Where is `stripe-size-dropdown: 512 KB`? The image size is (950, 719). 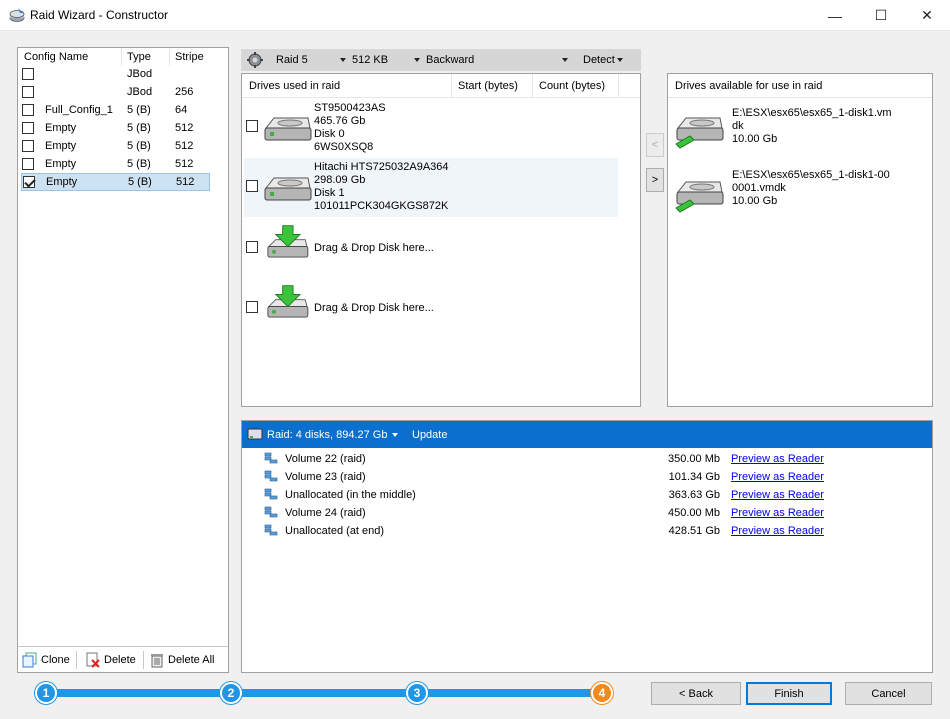
stripe-size-dropdown: 512 KB is located at coordinates (386, 60).